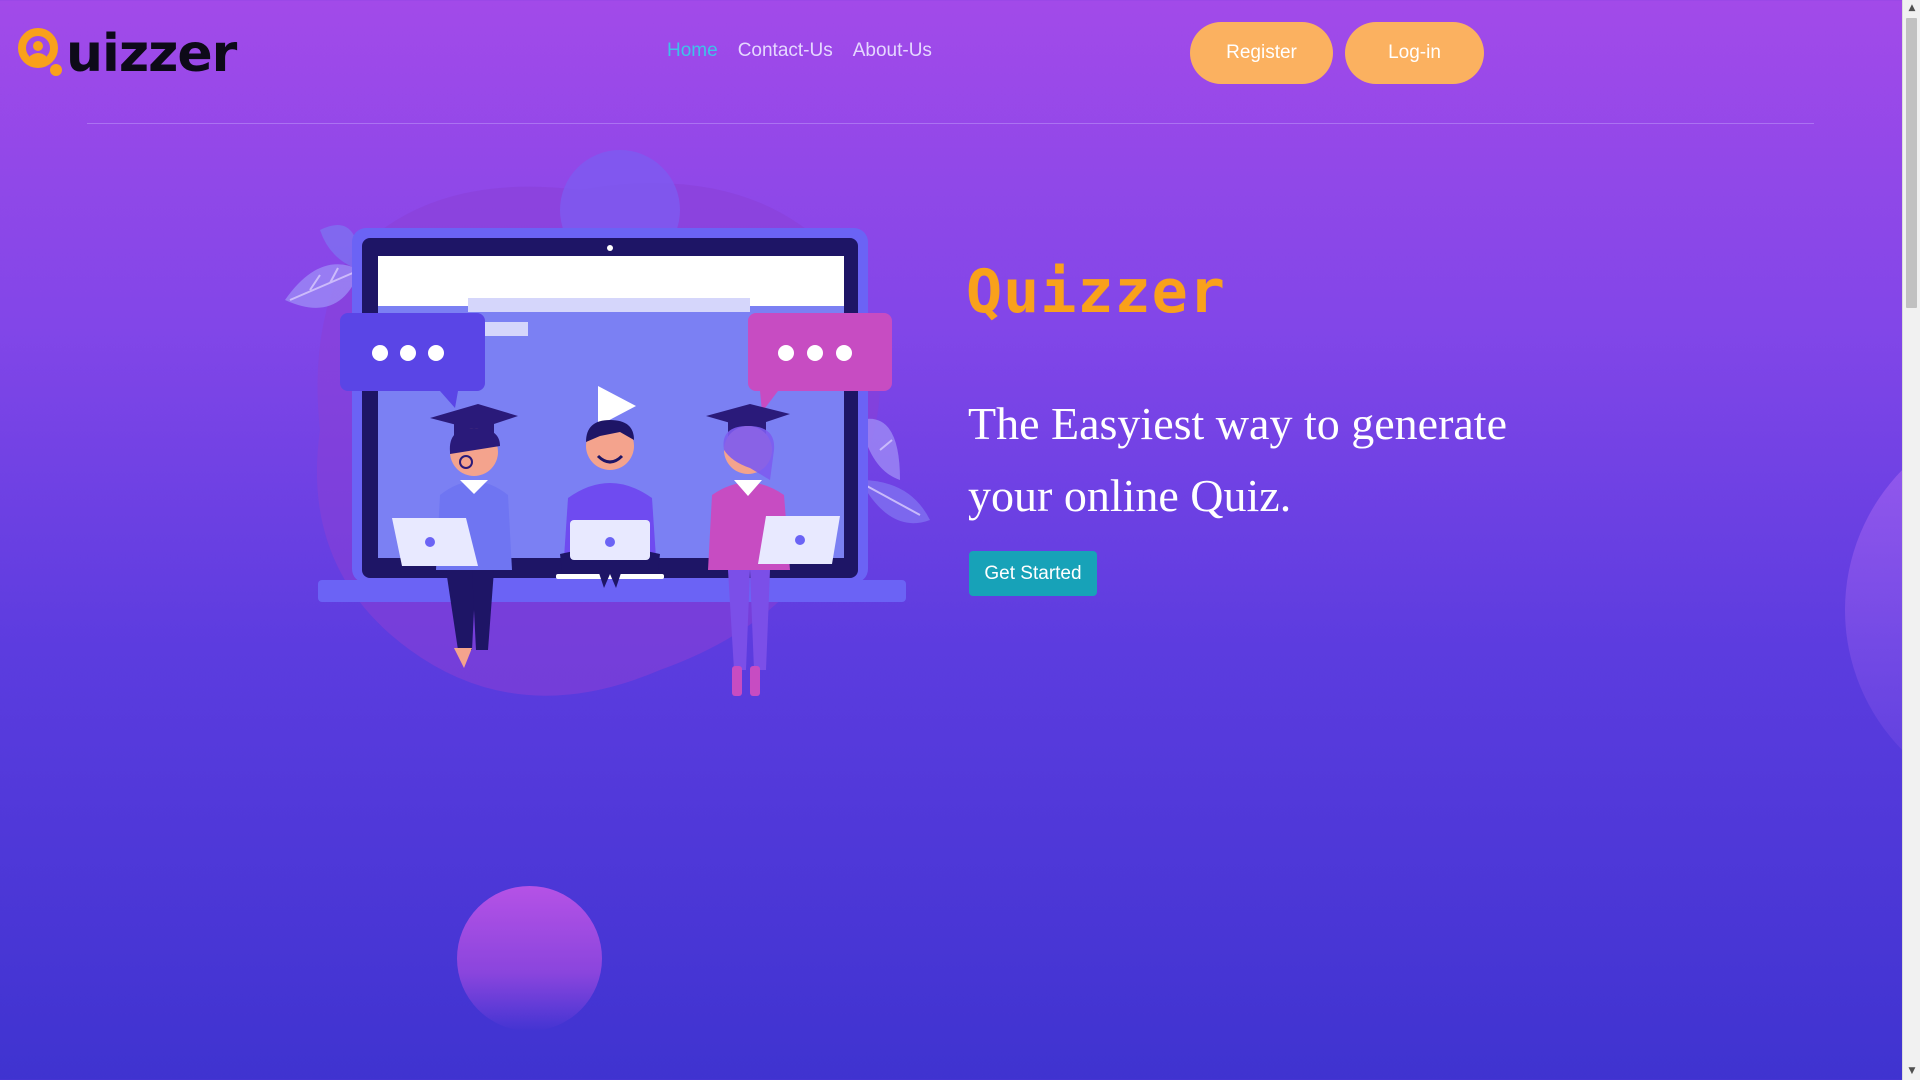 This screenshot has height=1080, width=1920. Describe the element at coordinates (1911, 8) in the screenshot. I see `scroll-up-arrow-icon: ▲` at that location.